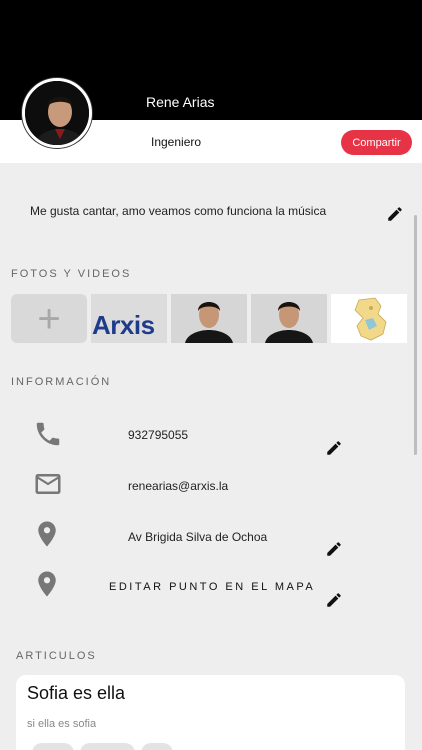 This screenshot has width=422, height=750. What do you see at coordinates (61, 382) in the screenshot?
I see `info-section-title: INFORMACIÓN` at bounding box center [61, 382].